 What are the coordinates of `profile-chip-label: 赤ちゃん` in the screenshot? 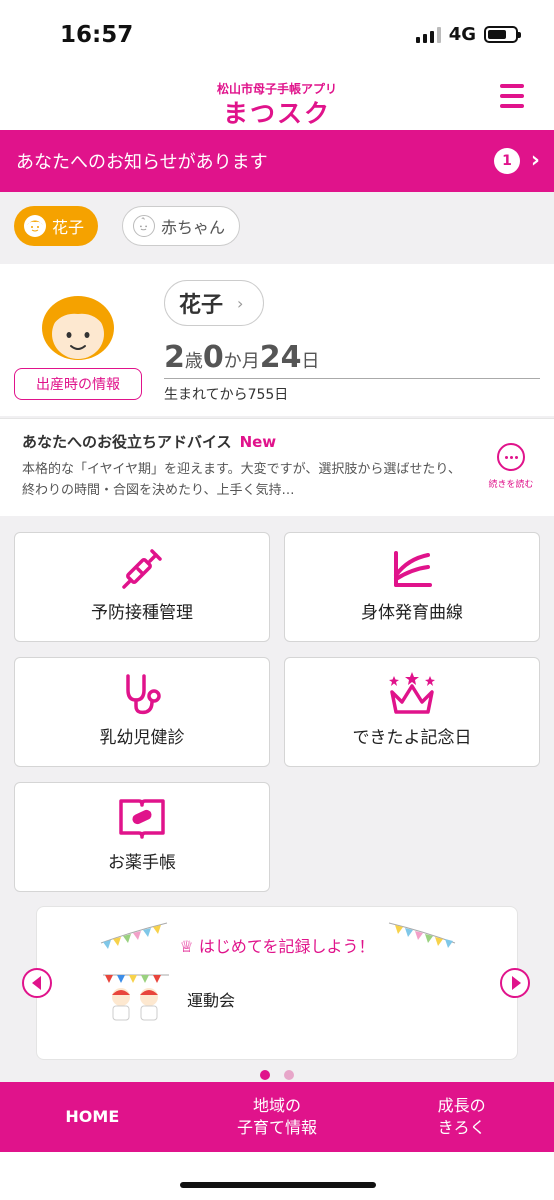 It's located at (193, 227).